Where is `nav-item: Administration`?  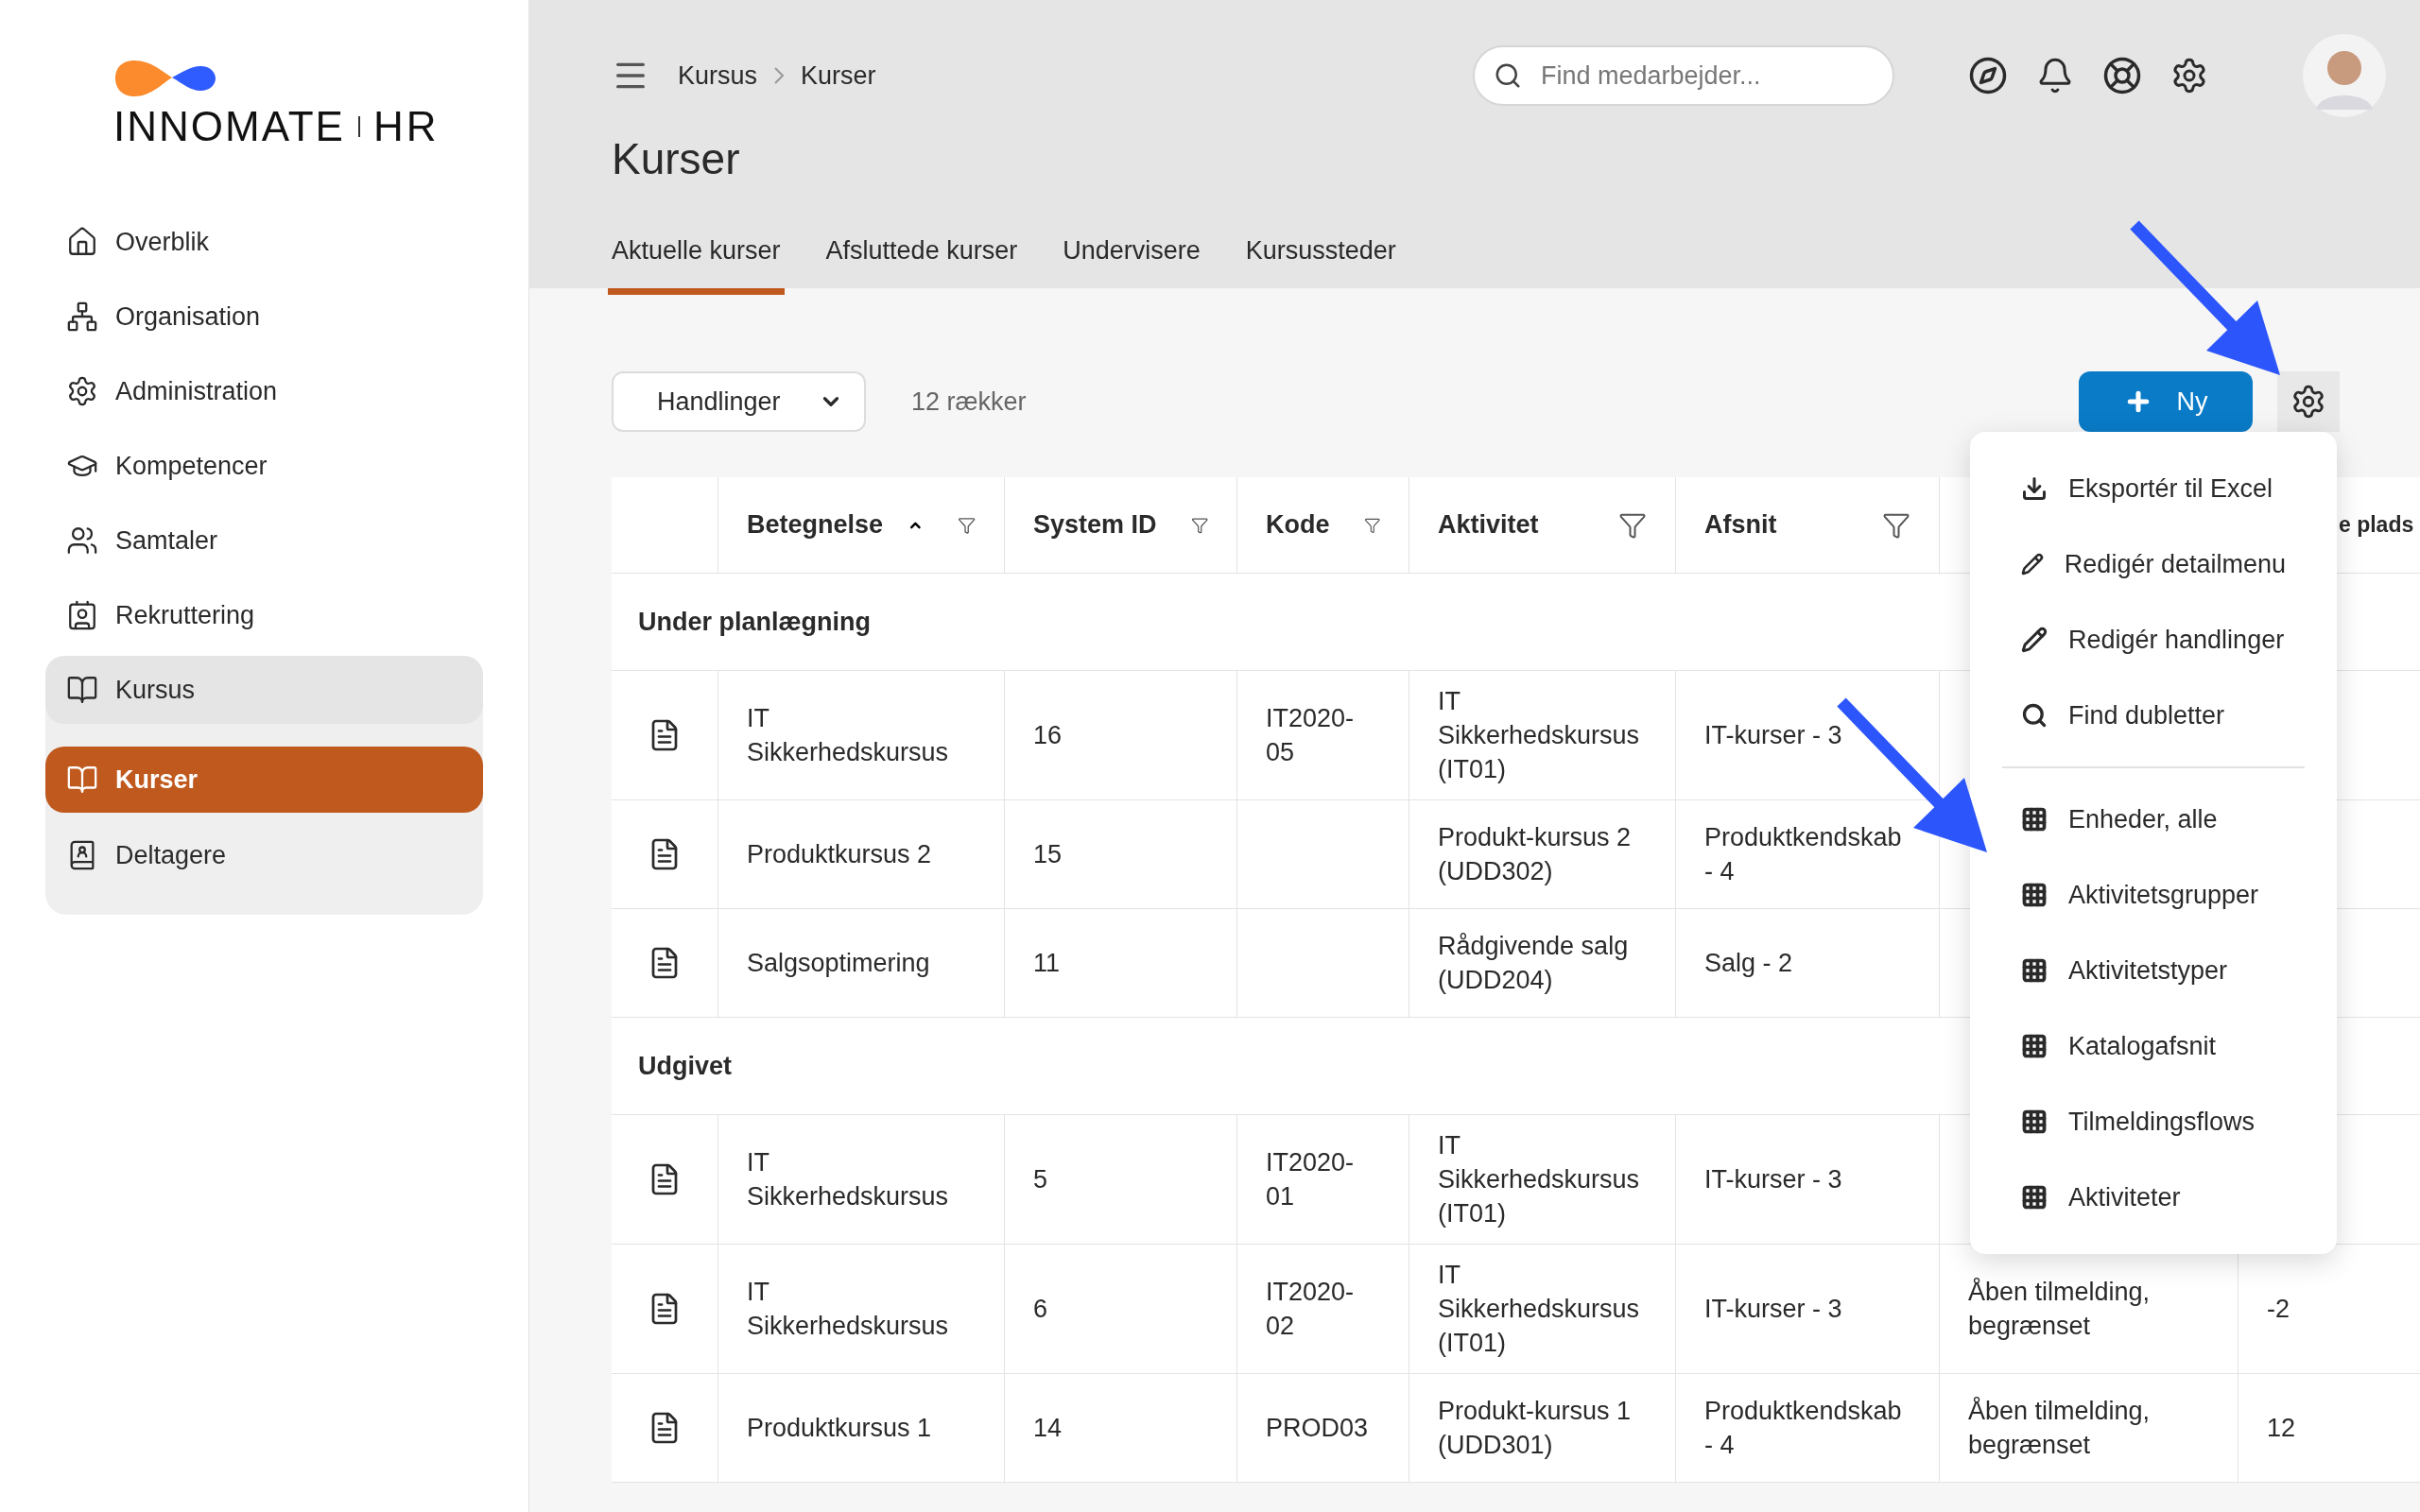 nav-item: Administration is located at coordinates (264, 391).